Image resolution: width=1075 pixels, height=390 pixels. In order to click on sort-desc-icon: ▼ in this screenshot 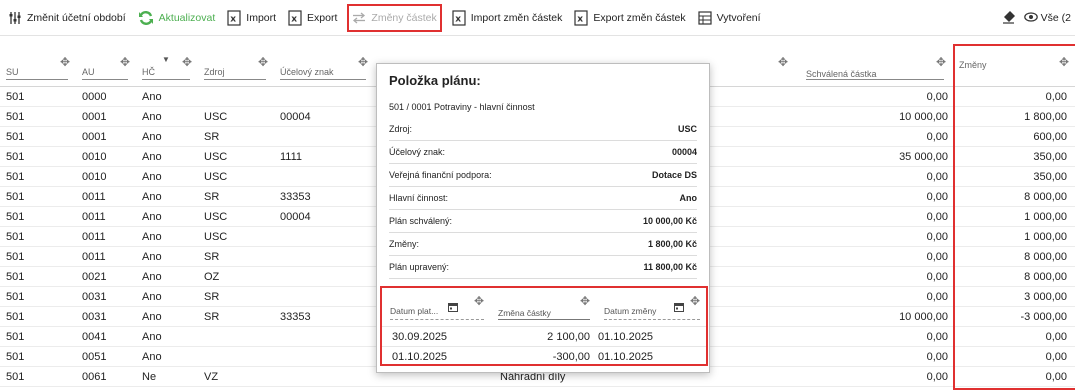, I will do `click(166, 59)`.